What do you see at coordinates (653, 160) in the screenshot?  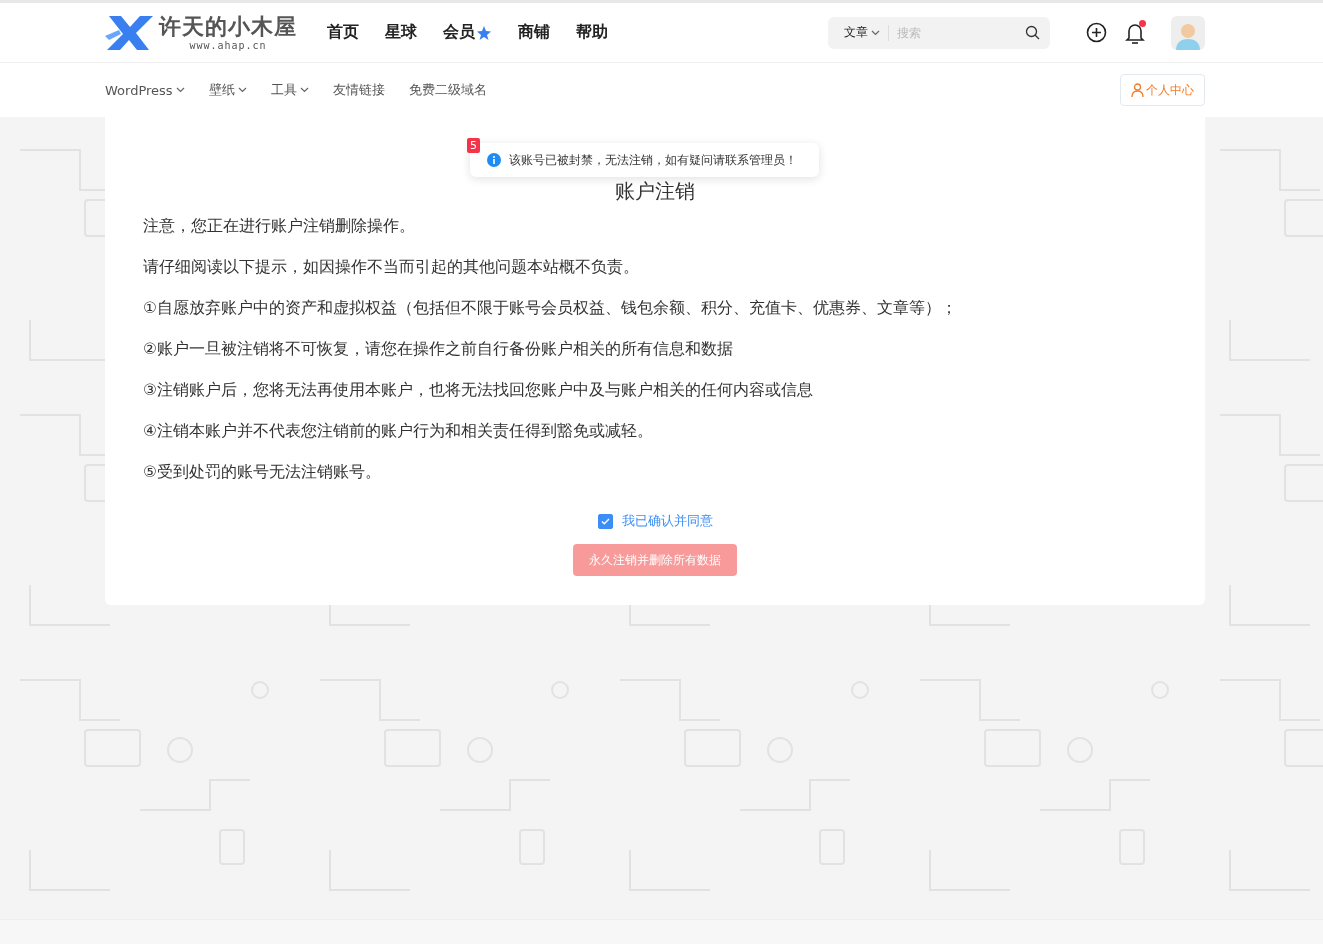 I see `toast-text: 该账号已被封禁，无法注销，如有疑问请联系管理员！` at bounding box center [653, 160].